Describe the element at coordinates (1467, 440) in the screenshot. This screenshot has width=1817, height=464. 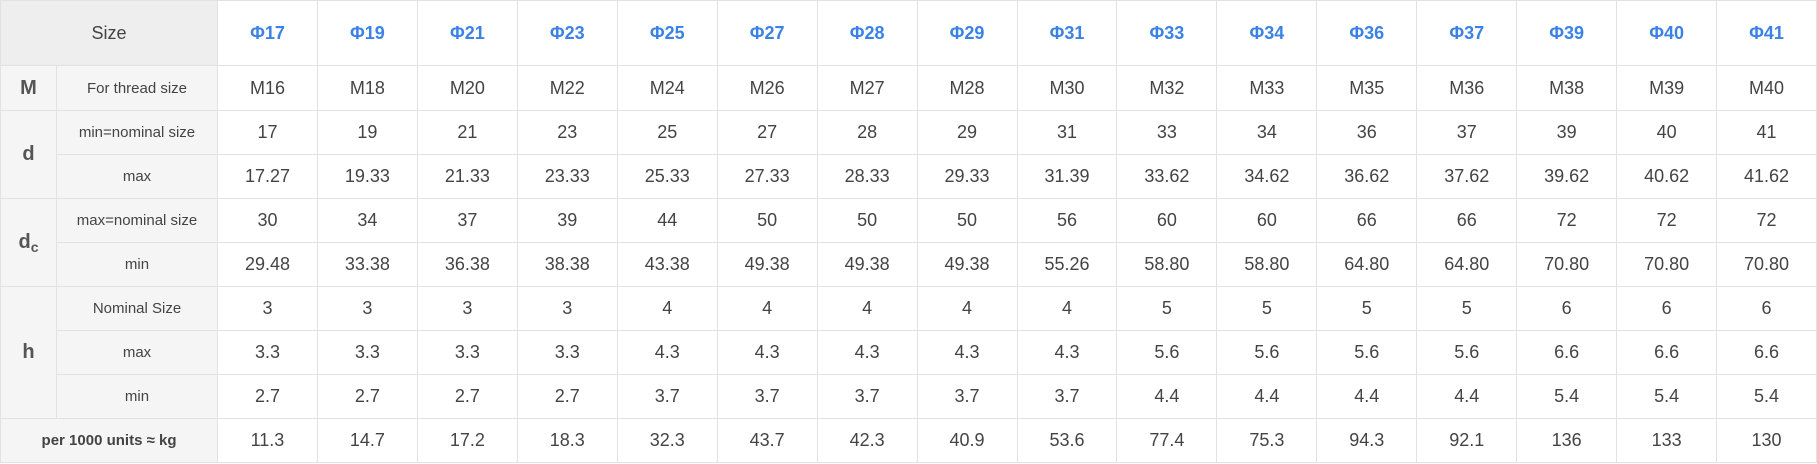
I see `weight-cell: 92.1` at that location.